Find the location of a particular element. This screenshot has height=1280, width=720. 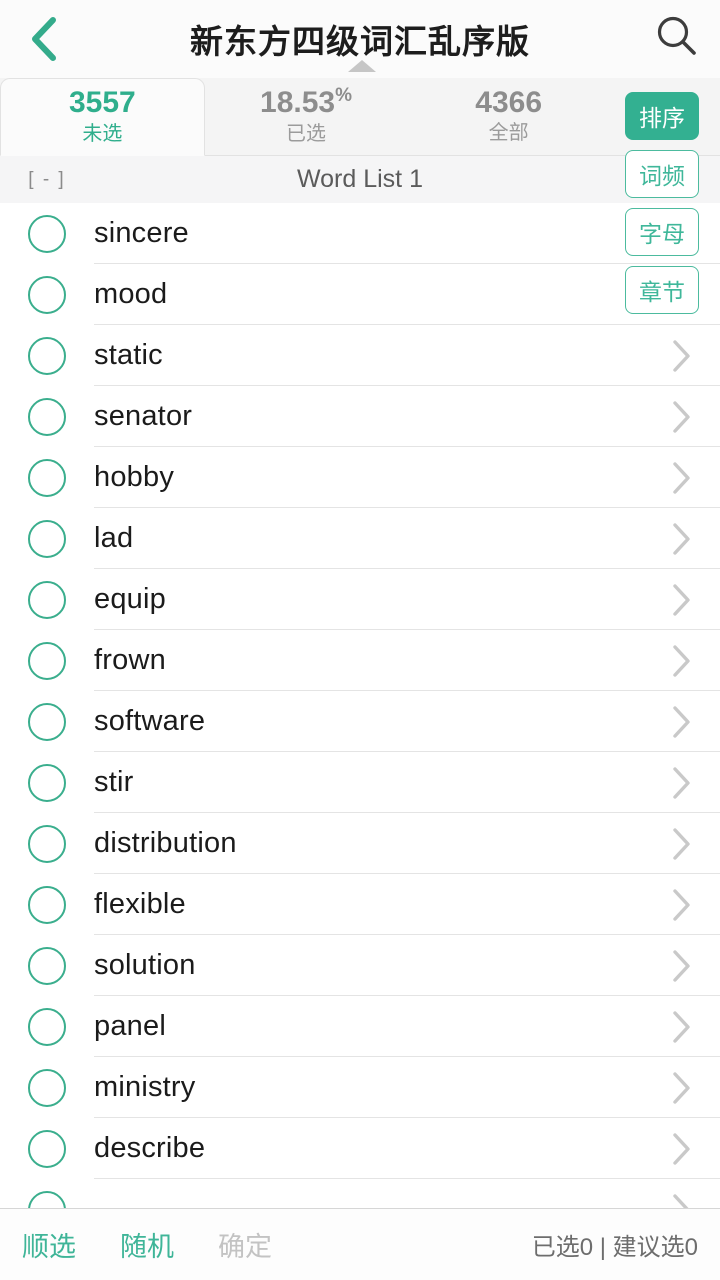

tab-unselected-value: 3557 is located at coordinates (102, 103).